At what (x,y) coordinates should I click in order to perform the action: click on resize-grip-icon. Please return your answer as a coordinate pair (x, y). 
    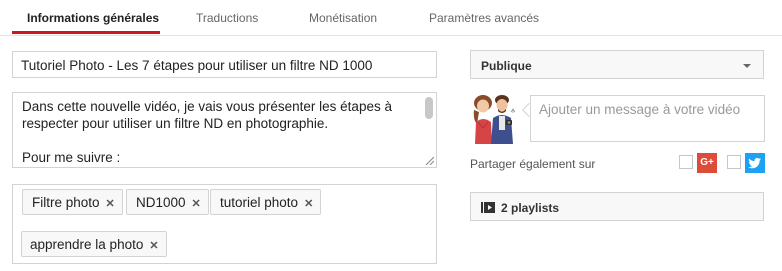
    Looking at the image, I should click on (430, 161).